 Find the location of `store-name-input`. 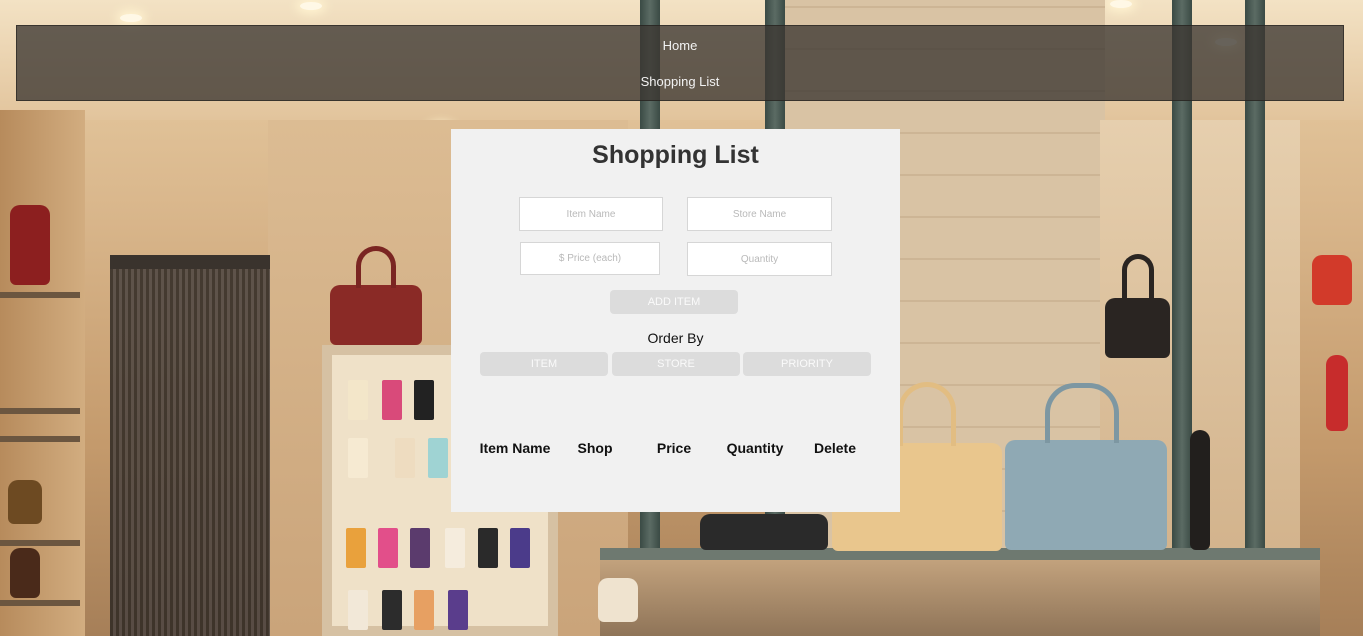

store-name-input is located at coordinates (759, 214).